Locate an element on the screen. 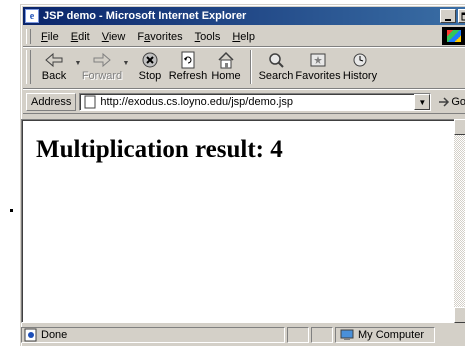  menu-help: Help is located at coordinates (243, 37).